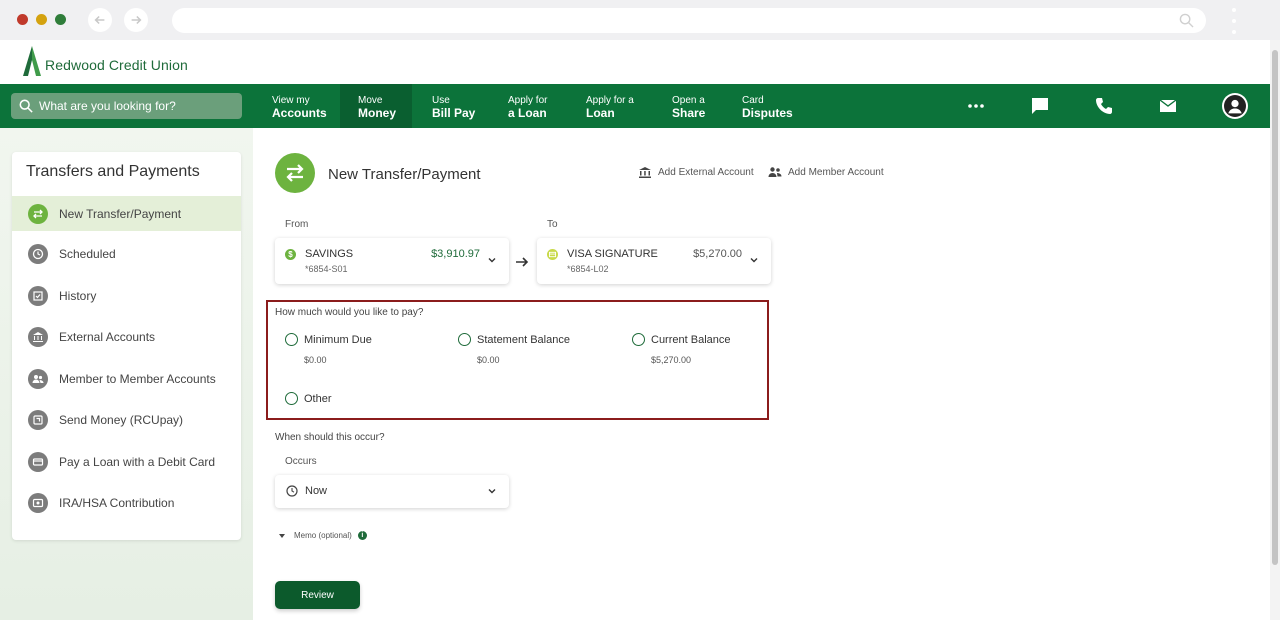  What do you see at coordinates (315, 360) in the screenshot?
I see `minimum-due-amount: $0.00` at bounding box center [315, 360].